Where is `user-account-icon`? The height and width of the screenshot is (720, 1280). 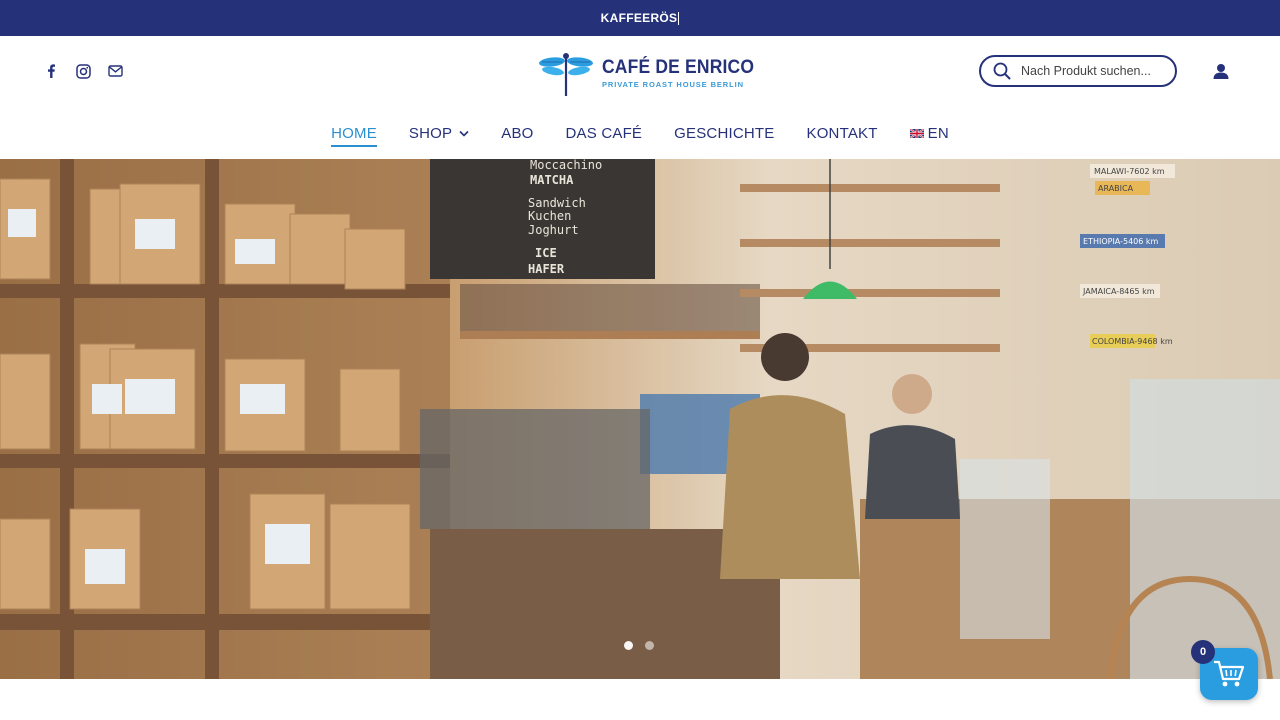 user-account-icon is located at coordinates (1221, 72).